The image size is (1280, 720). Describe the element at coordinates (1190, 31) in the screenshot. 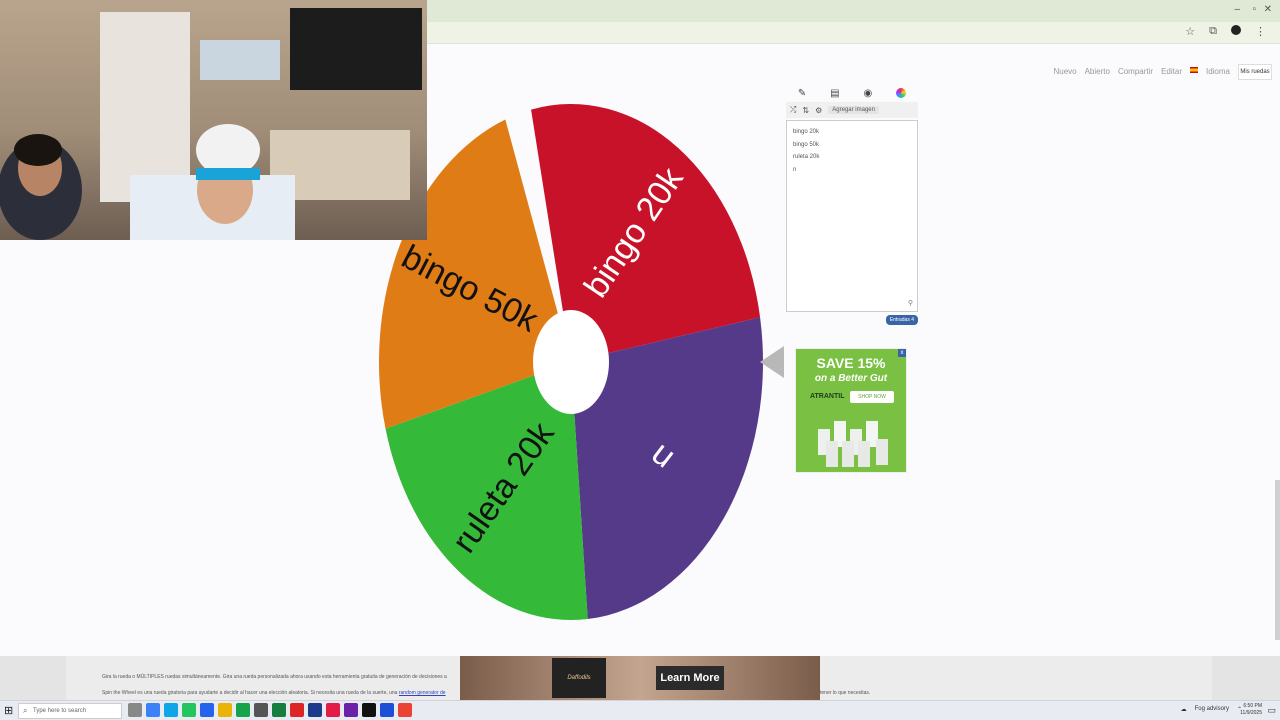

I see `bookmark-star-icon: ☆` at that location.